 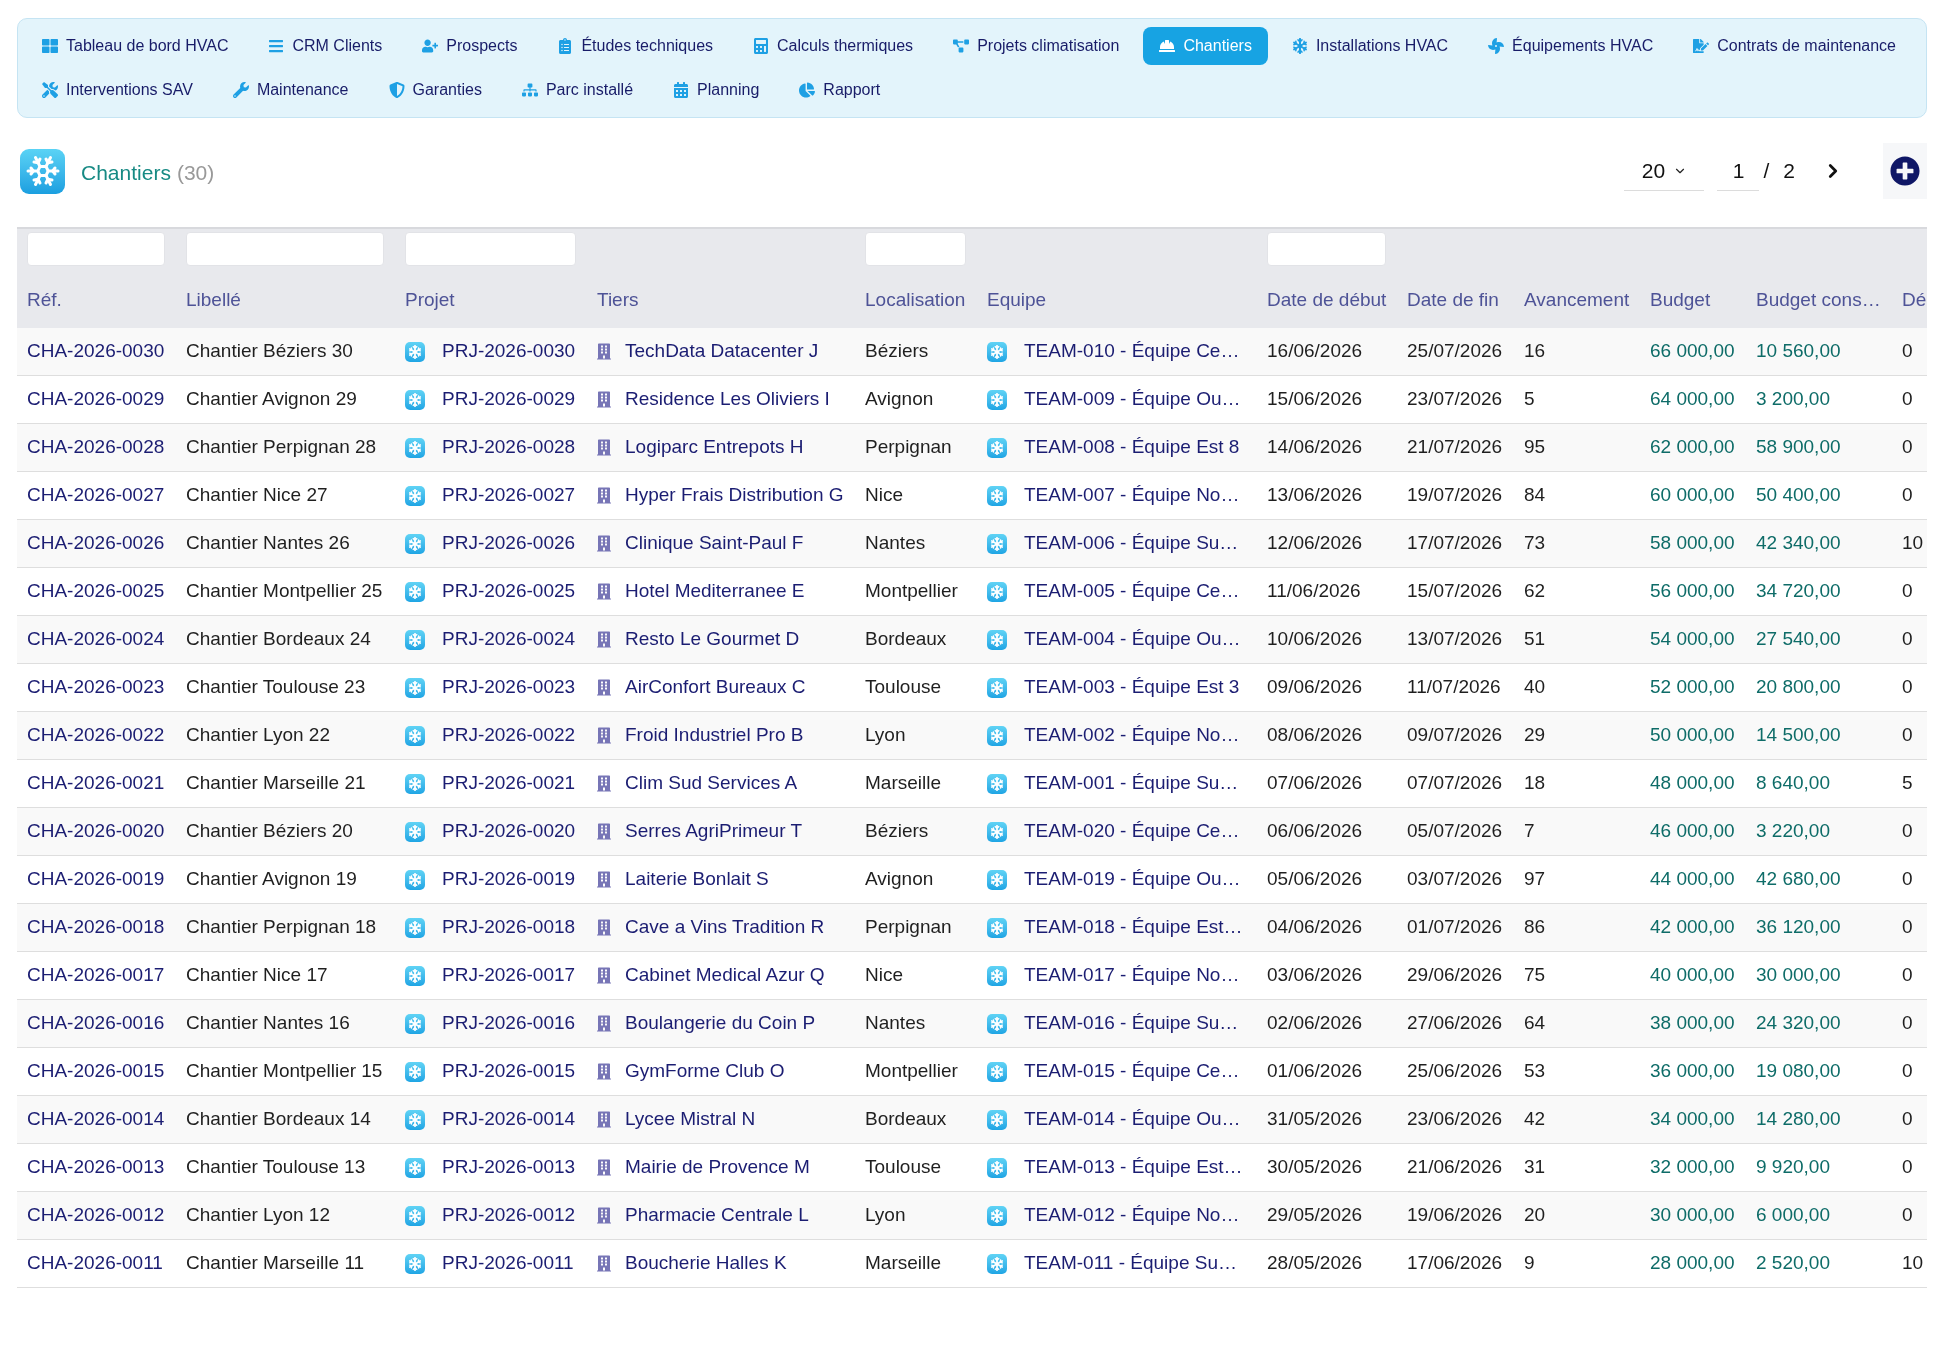 I want to click on nav-tab: Planning, so click(x=716, y=90).